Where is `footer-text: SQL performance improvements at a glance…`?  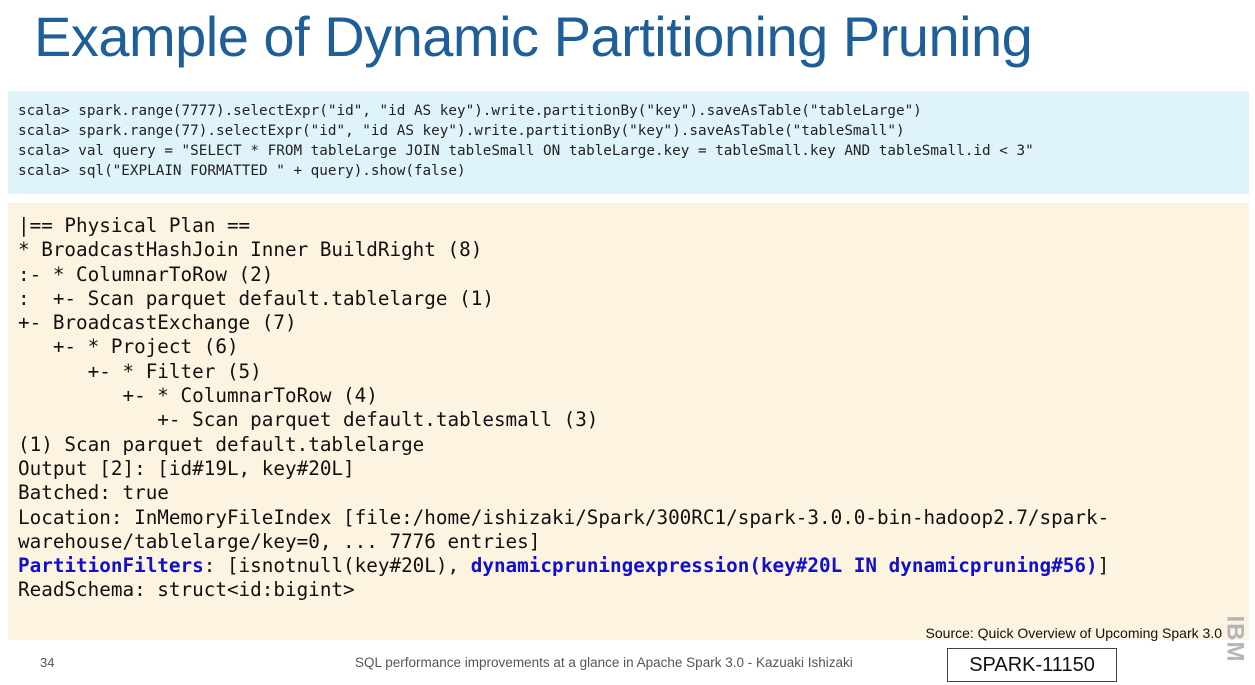
footer-text: SQL performance improvements at a glance… is located at coordinates (604, 662).